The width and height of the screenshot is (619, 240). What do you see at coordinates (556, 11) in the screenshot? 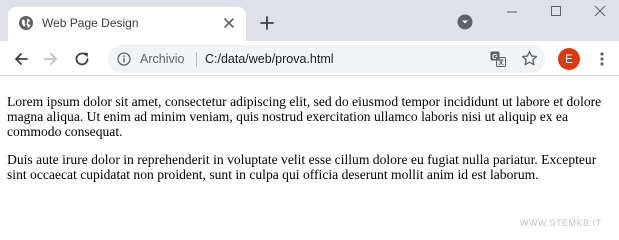
I see `maximize-icon` at bounding box center [556, 11].